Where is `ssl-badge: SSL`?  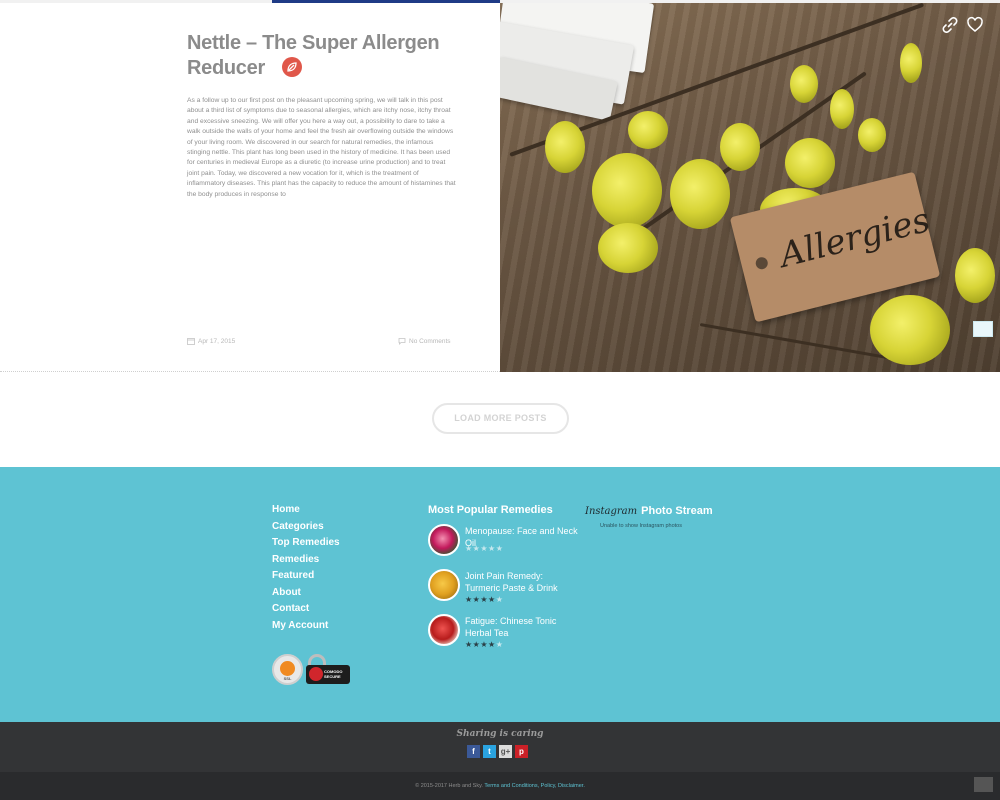 ssl-badge: SSL is located at coordinates (287, 669).